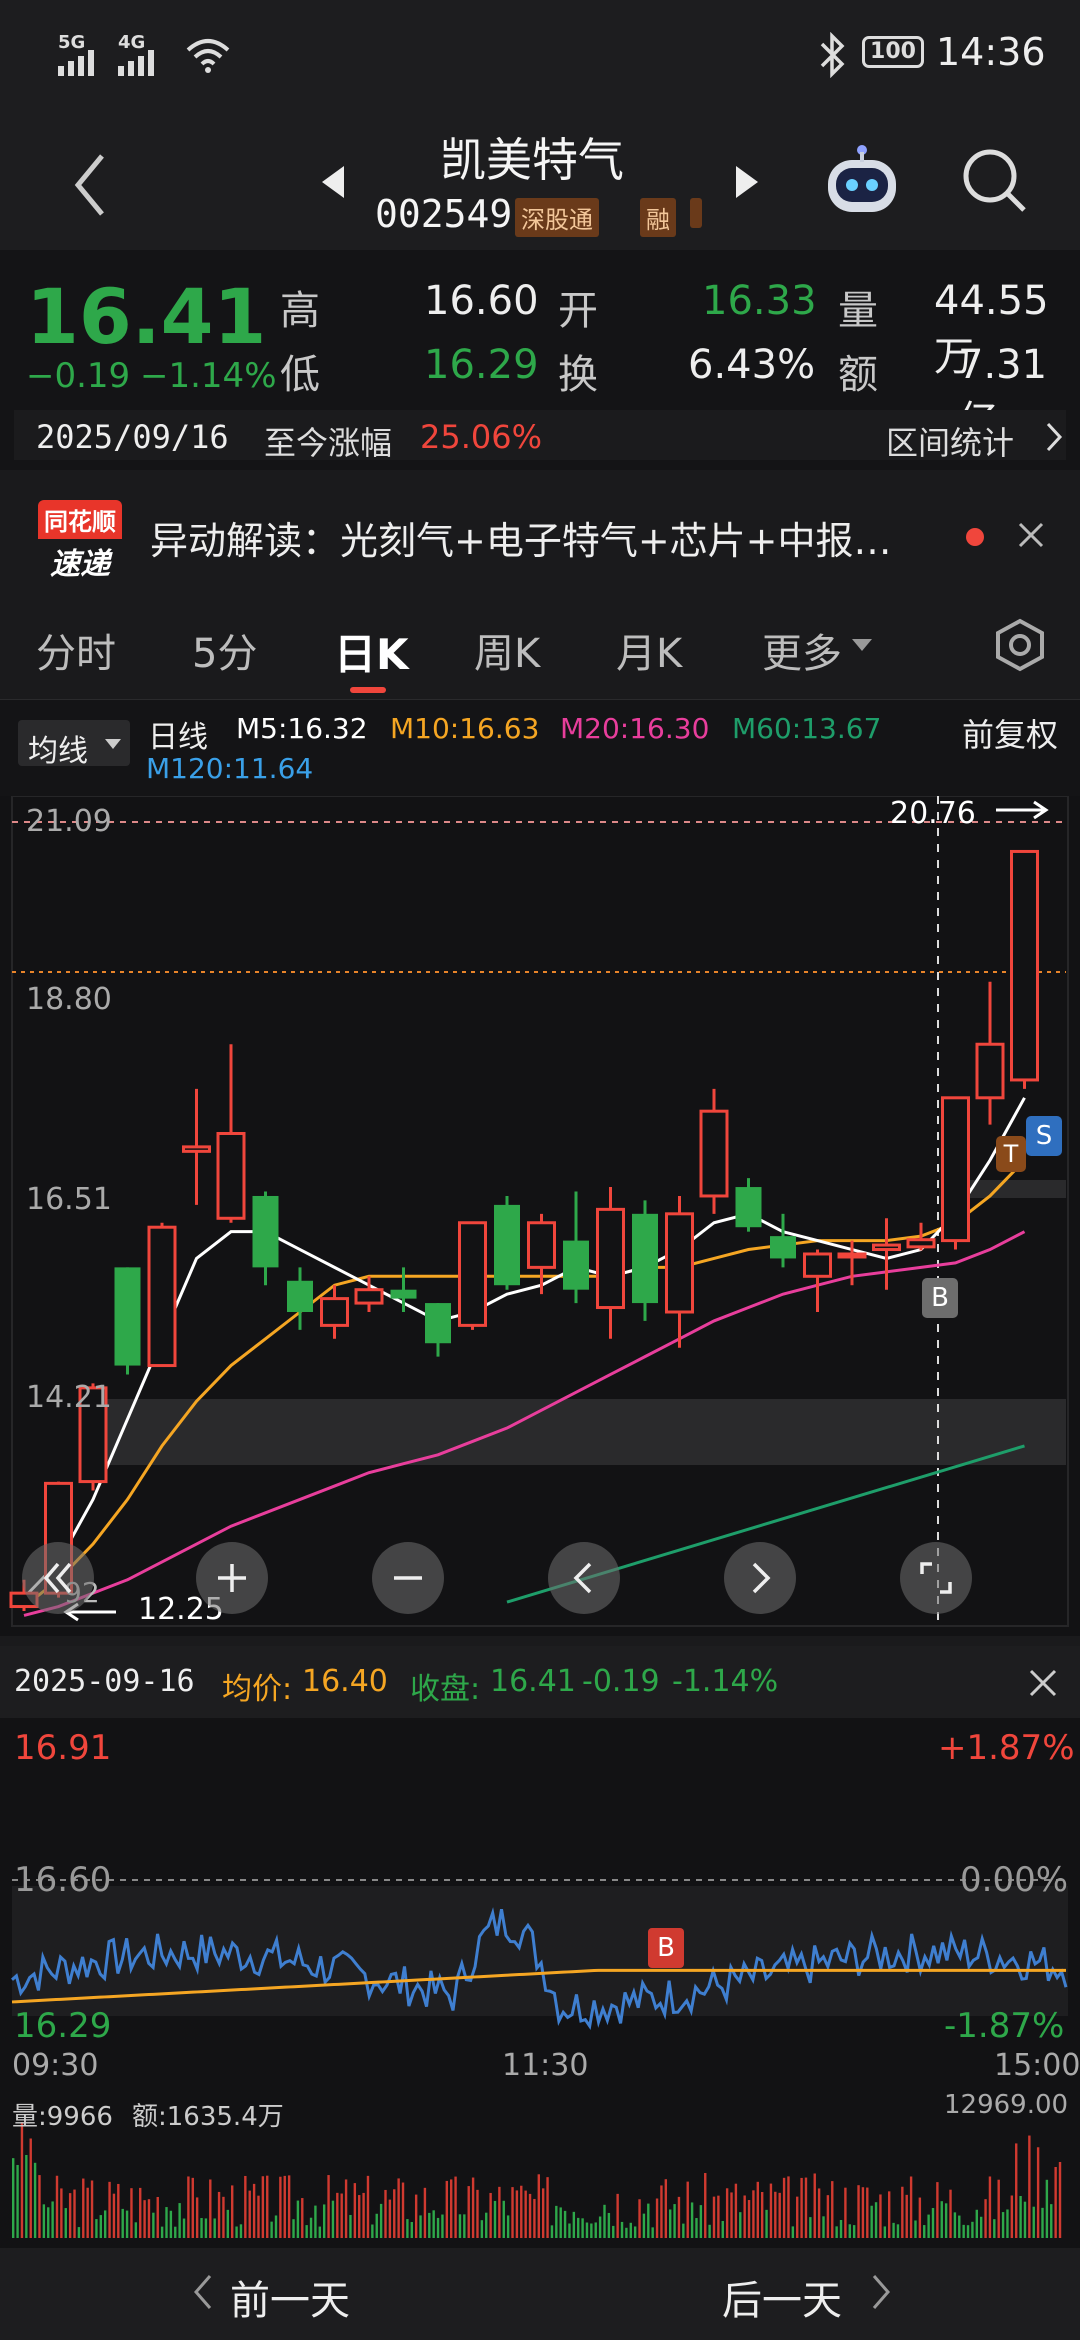 This screenshot has height=2340, width=1080. I want to click on intraday-mid-price: 16.60, so click(63, 1880).